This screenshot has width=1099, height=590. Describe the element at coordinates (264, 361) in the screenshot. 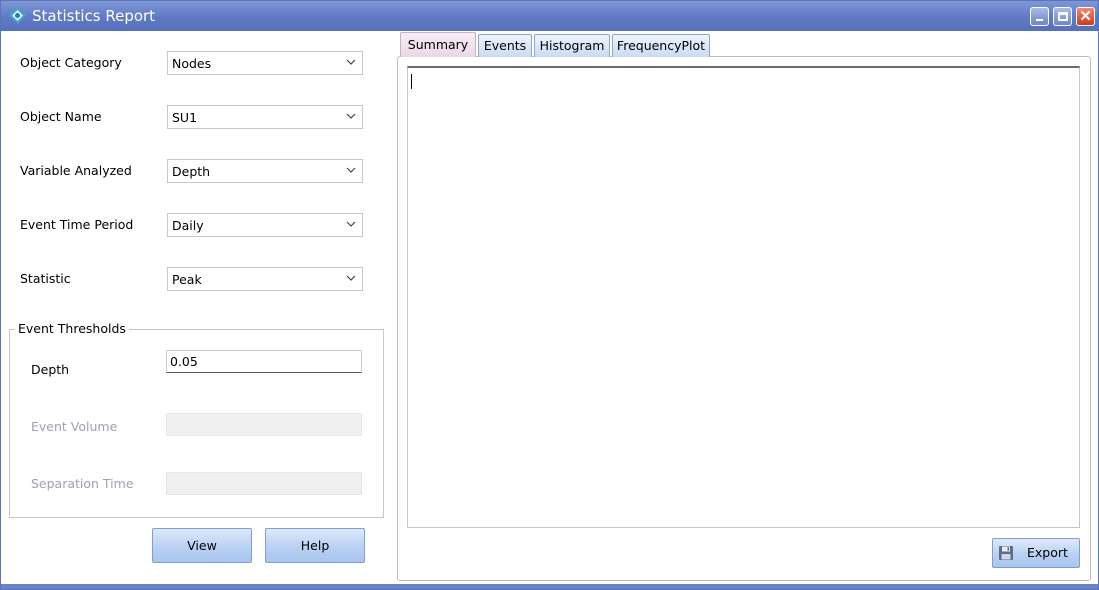

I see `depth-threshold-input: 0.05` at that location.